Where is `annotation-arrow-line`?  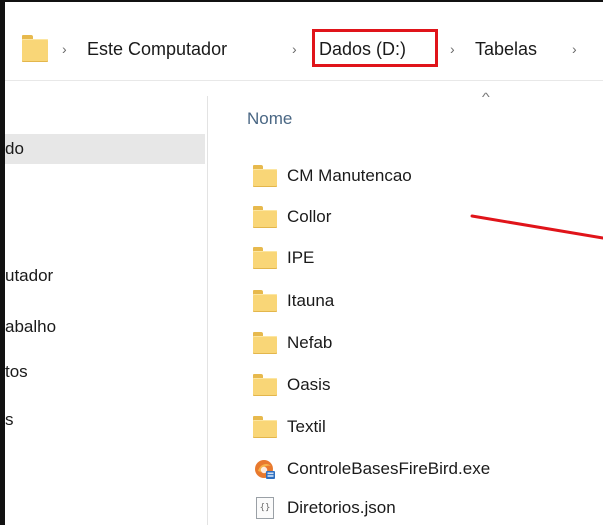 annotation-arrow-line is located at coordinates (536, 227).